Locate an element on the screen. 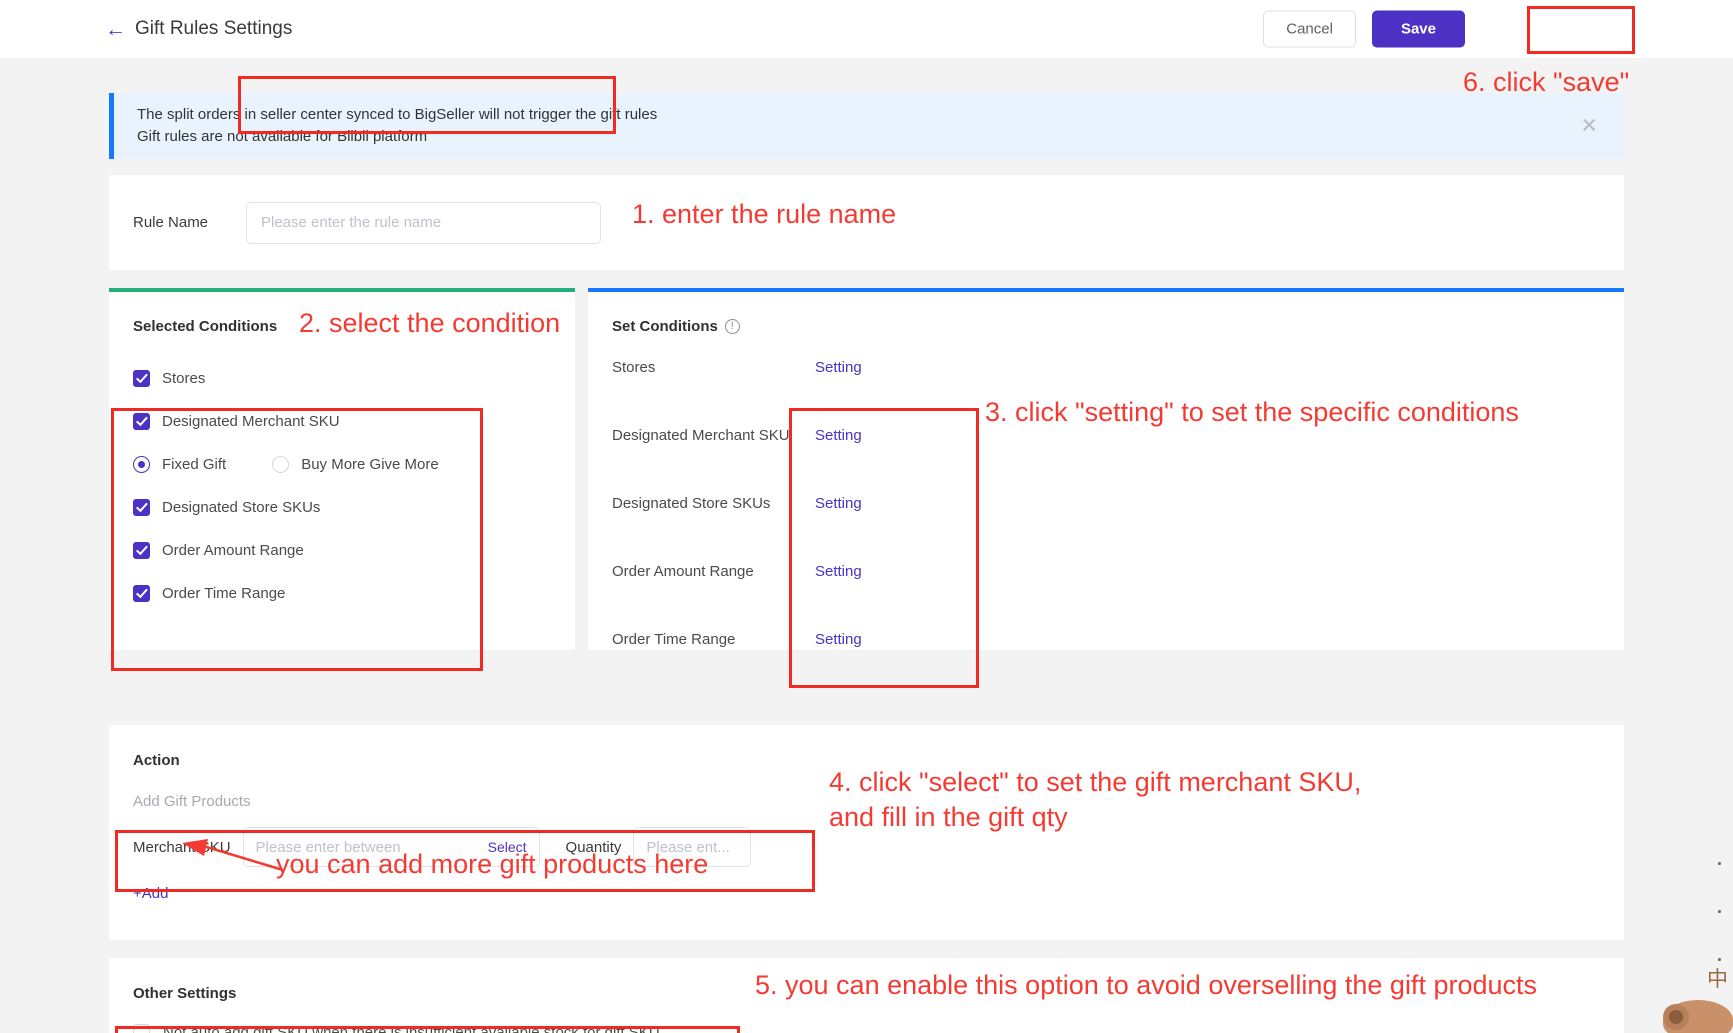 The image size is (1733, 1033). cancel-button: Cancel is located at coordinates (1309, 29).